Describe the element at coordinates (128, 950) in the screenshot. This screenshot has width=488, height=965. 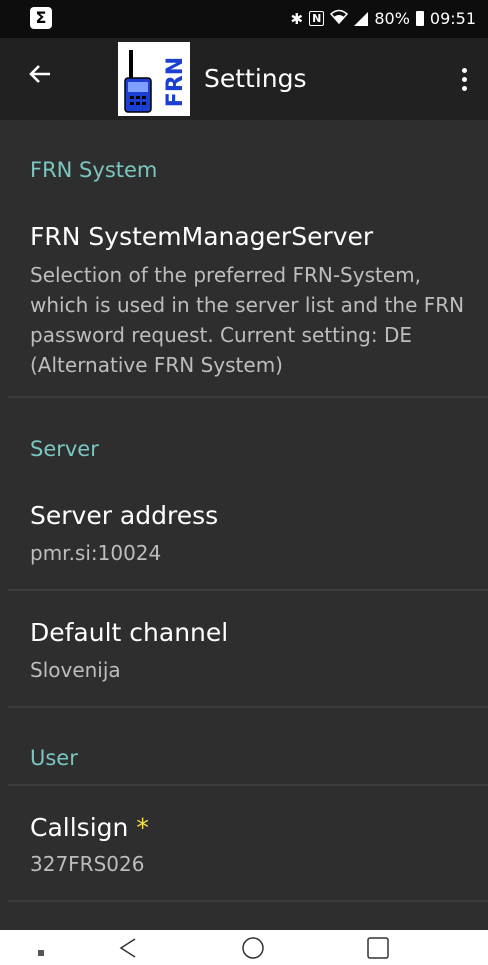
I see `nav-back-icon` at that location.